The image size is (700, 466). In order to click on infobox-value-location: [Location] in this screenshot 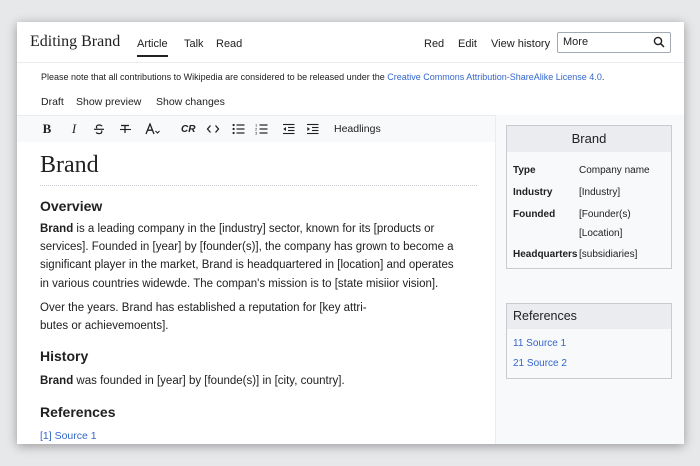, I will do `click(601, 233)`.